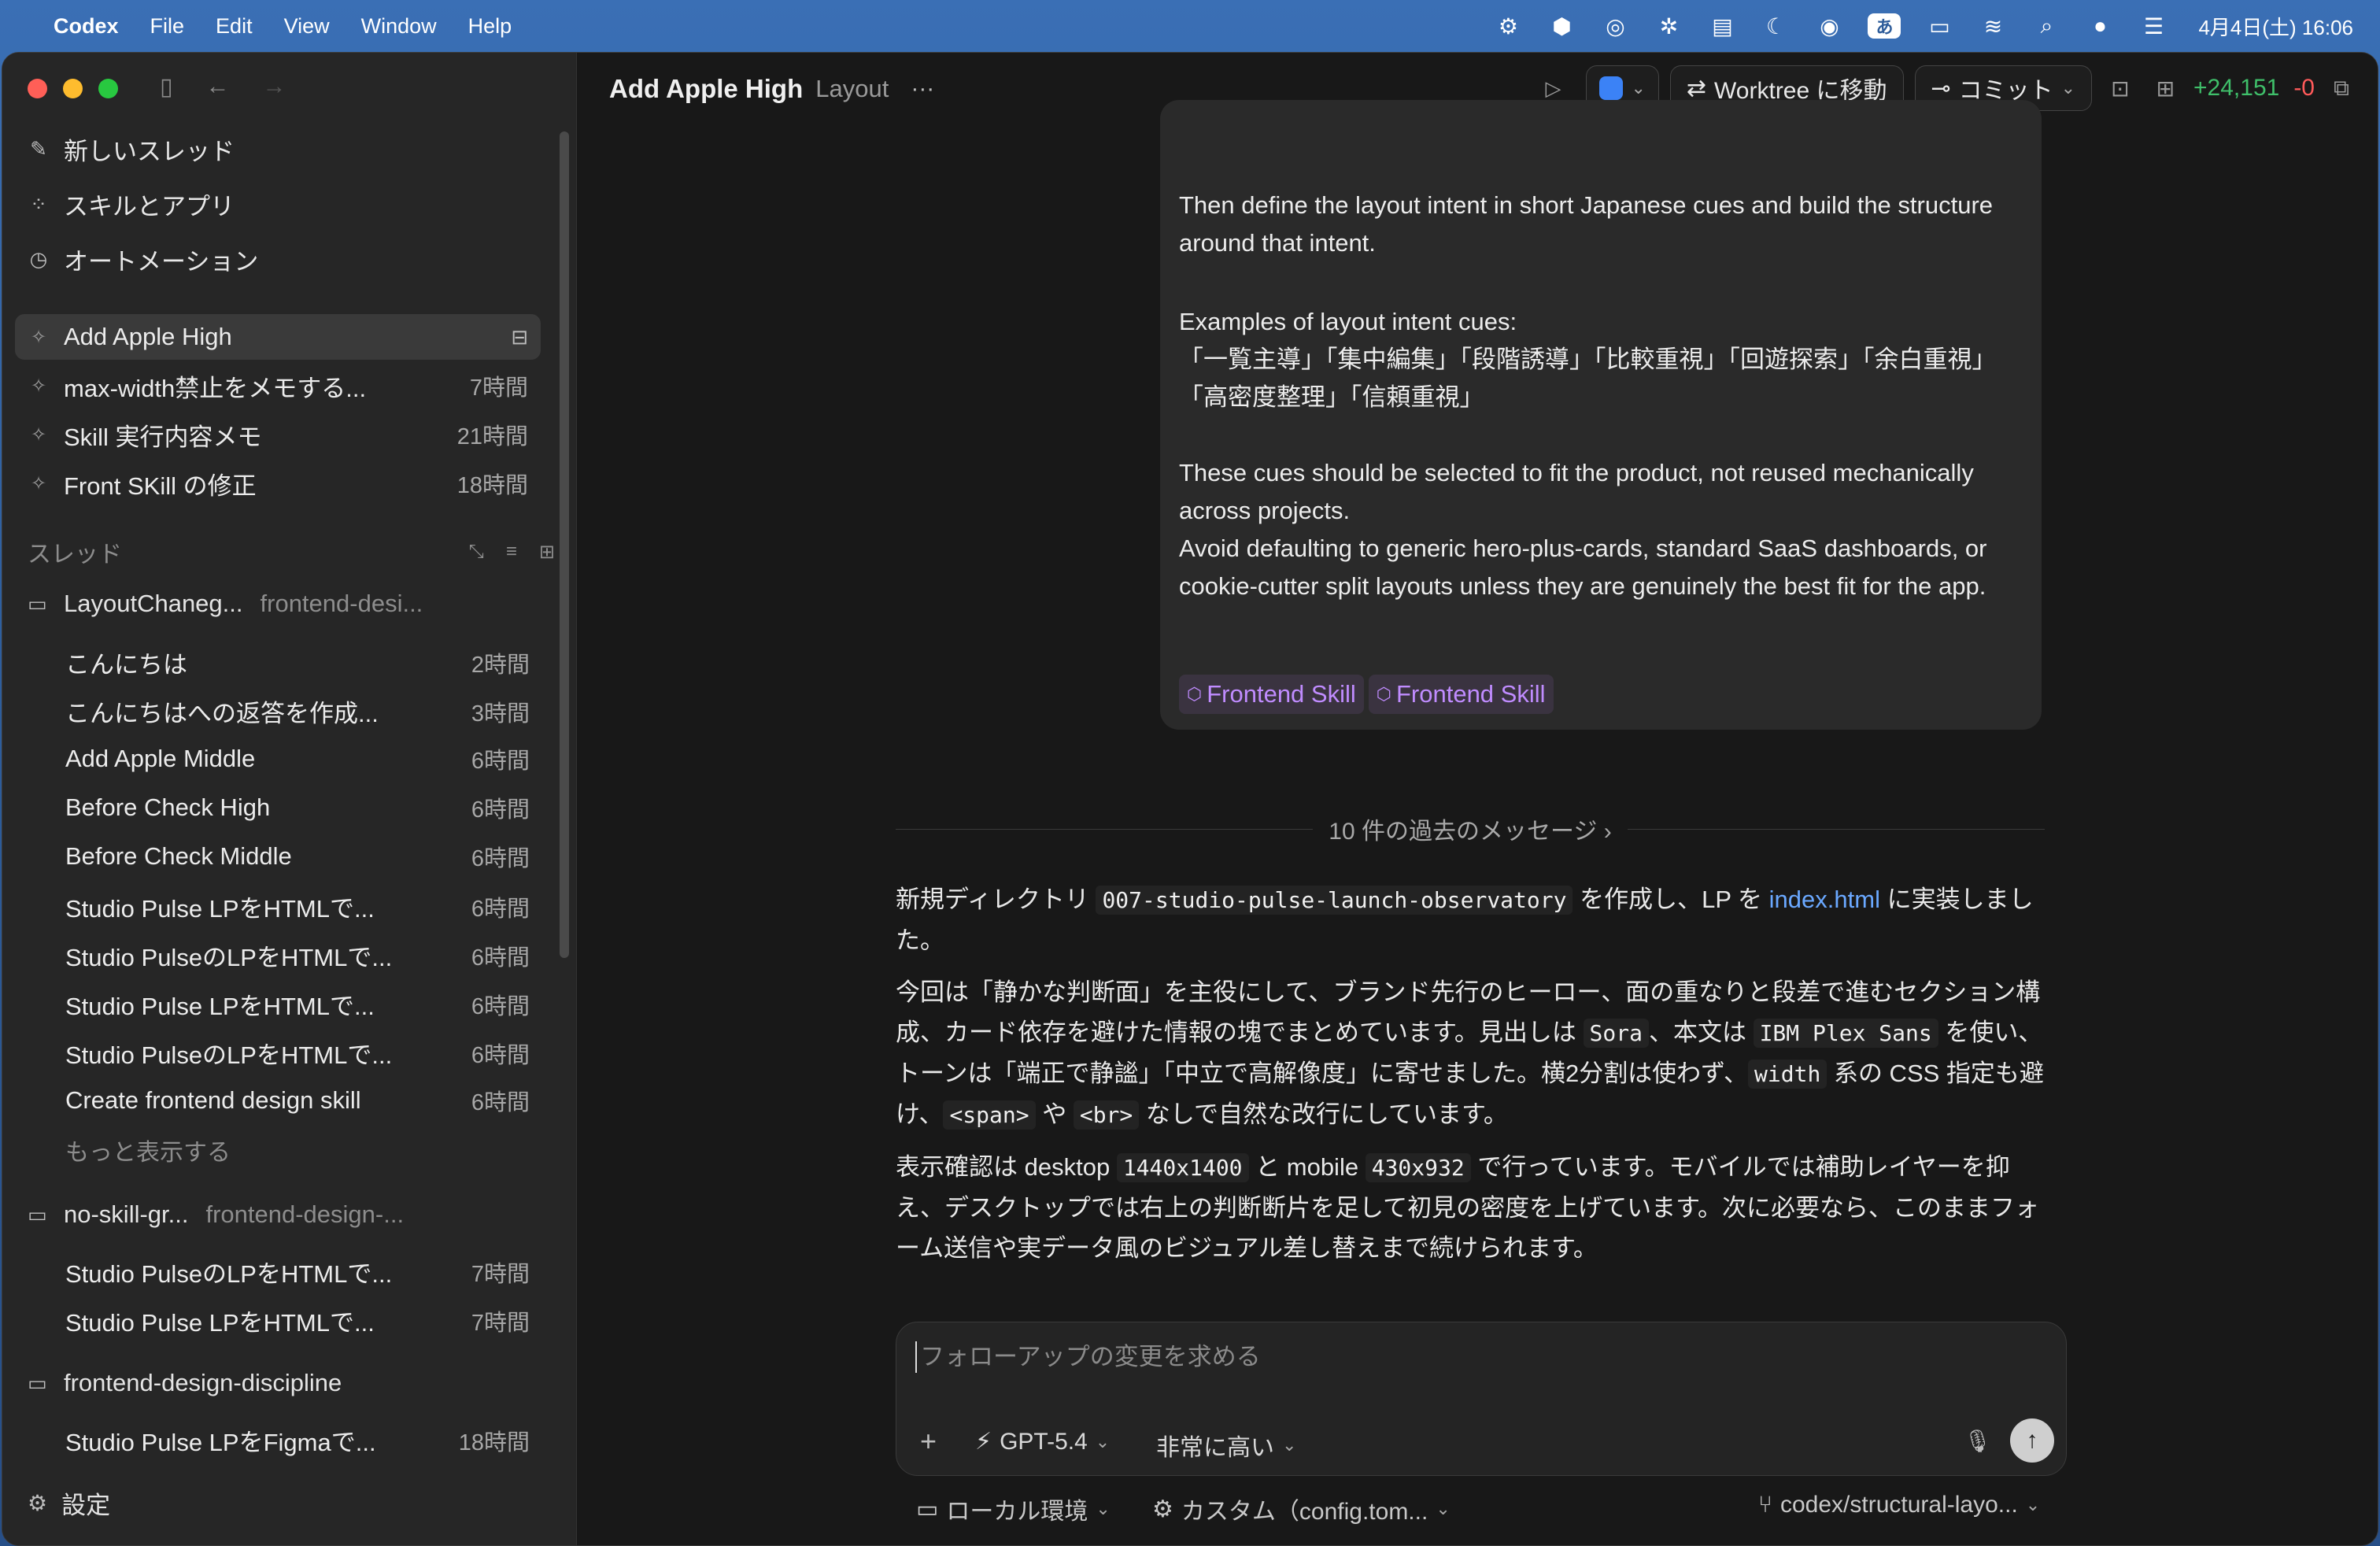  Describe the element at coordinates (1014, 1509) in the screenshot. I see `environment-selector: ▭ ローカル環境 ⌄` at that location.